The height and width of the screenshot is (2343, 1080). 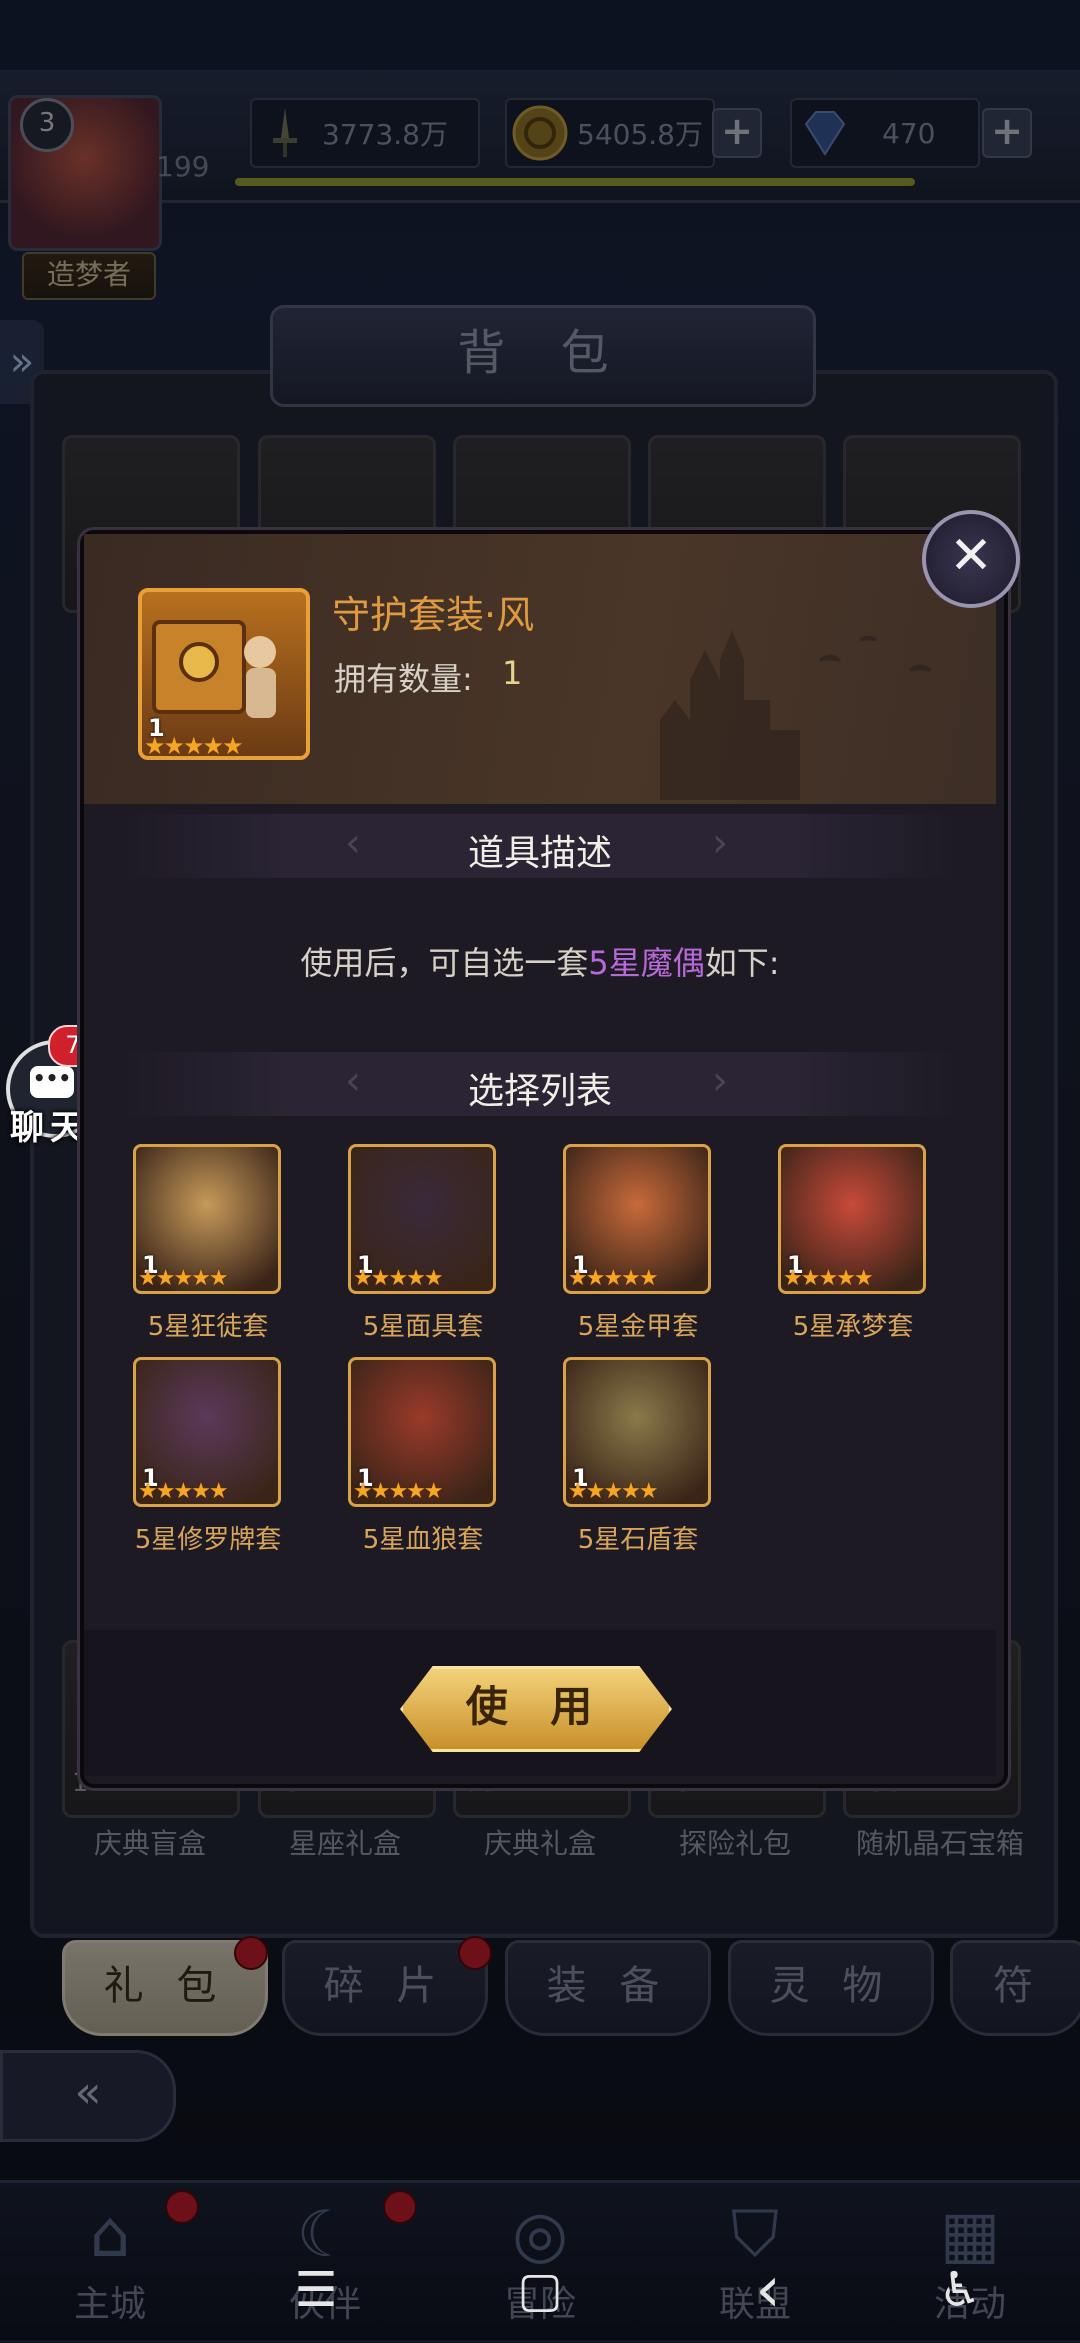 I want to click on item-description: 使用后，可自选一套5星魔偶如下:, so click(x=540, y=961).